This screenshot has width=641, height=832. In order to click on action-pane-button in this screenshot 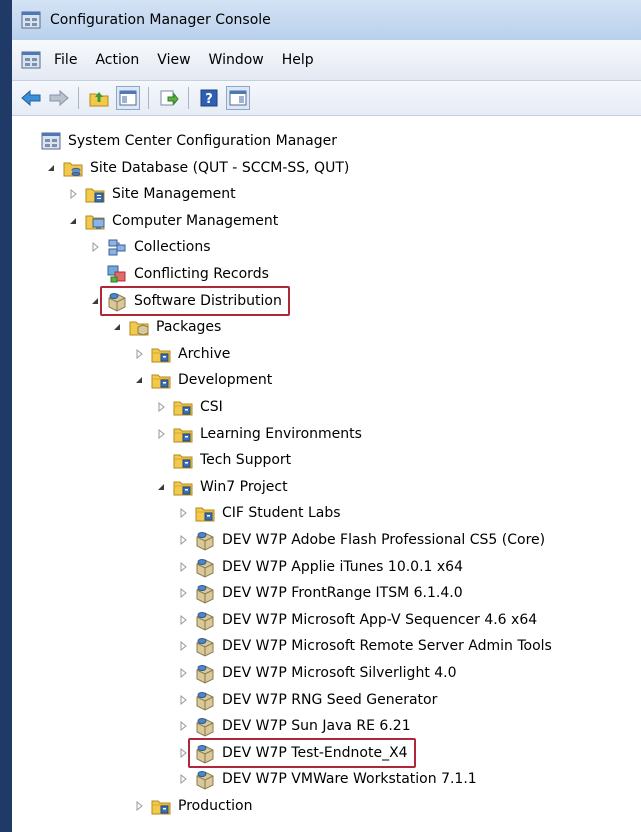, I will do `click(238, 98)`.